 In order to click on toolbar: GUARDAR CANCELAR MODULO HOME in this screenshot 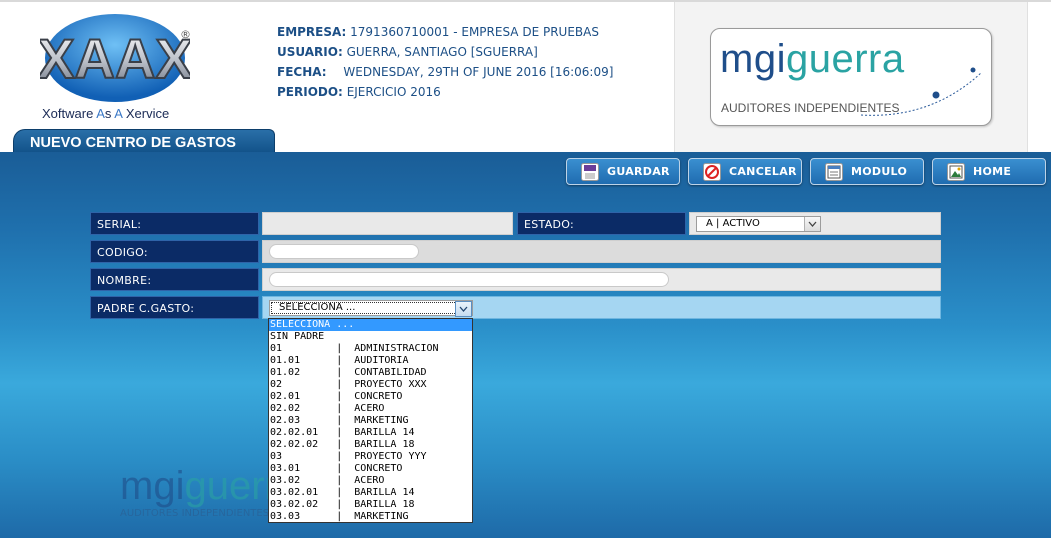, I will do `click(806, 171)`.